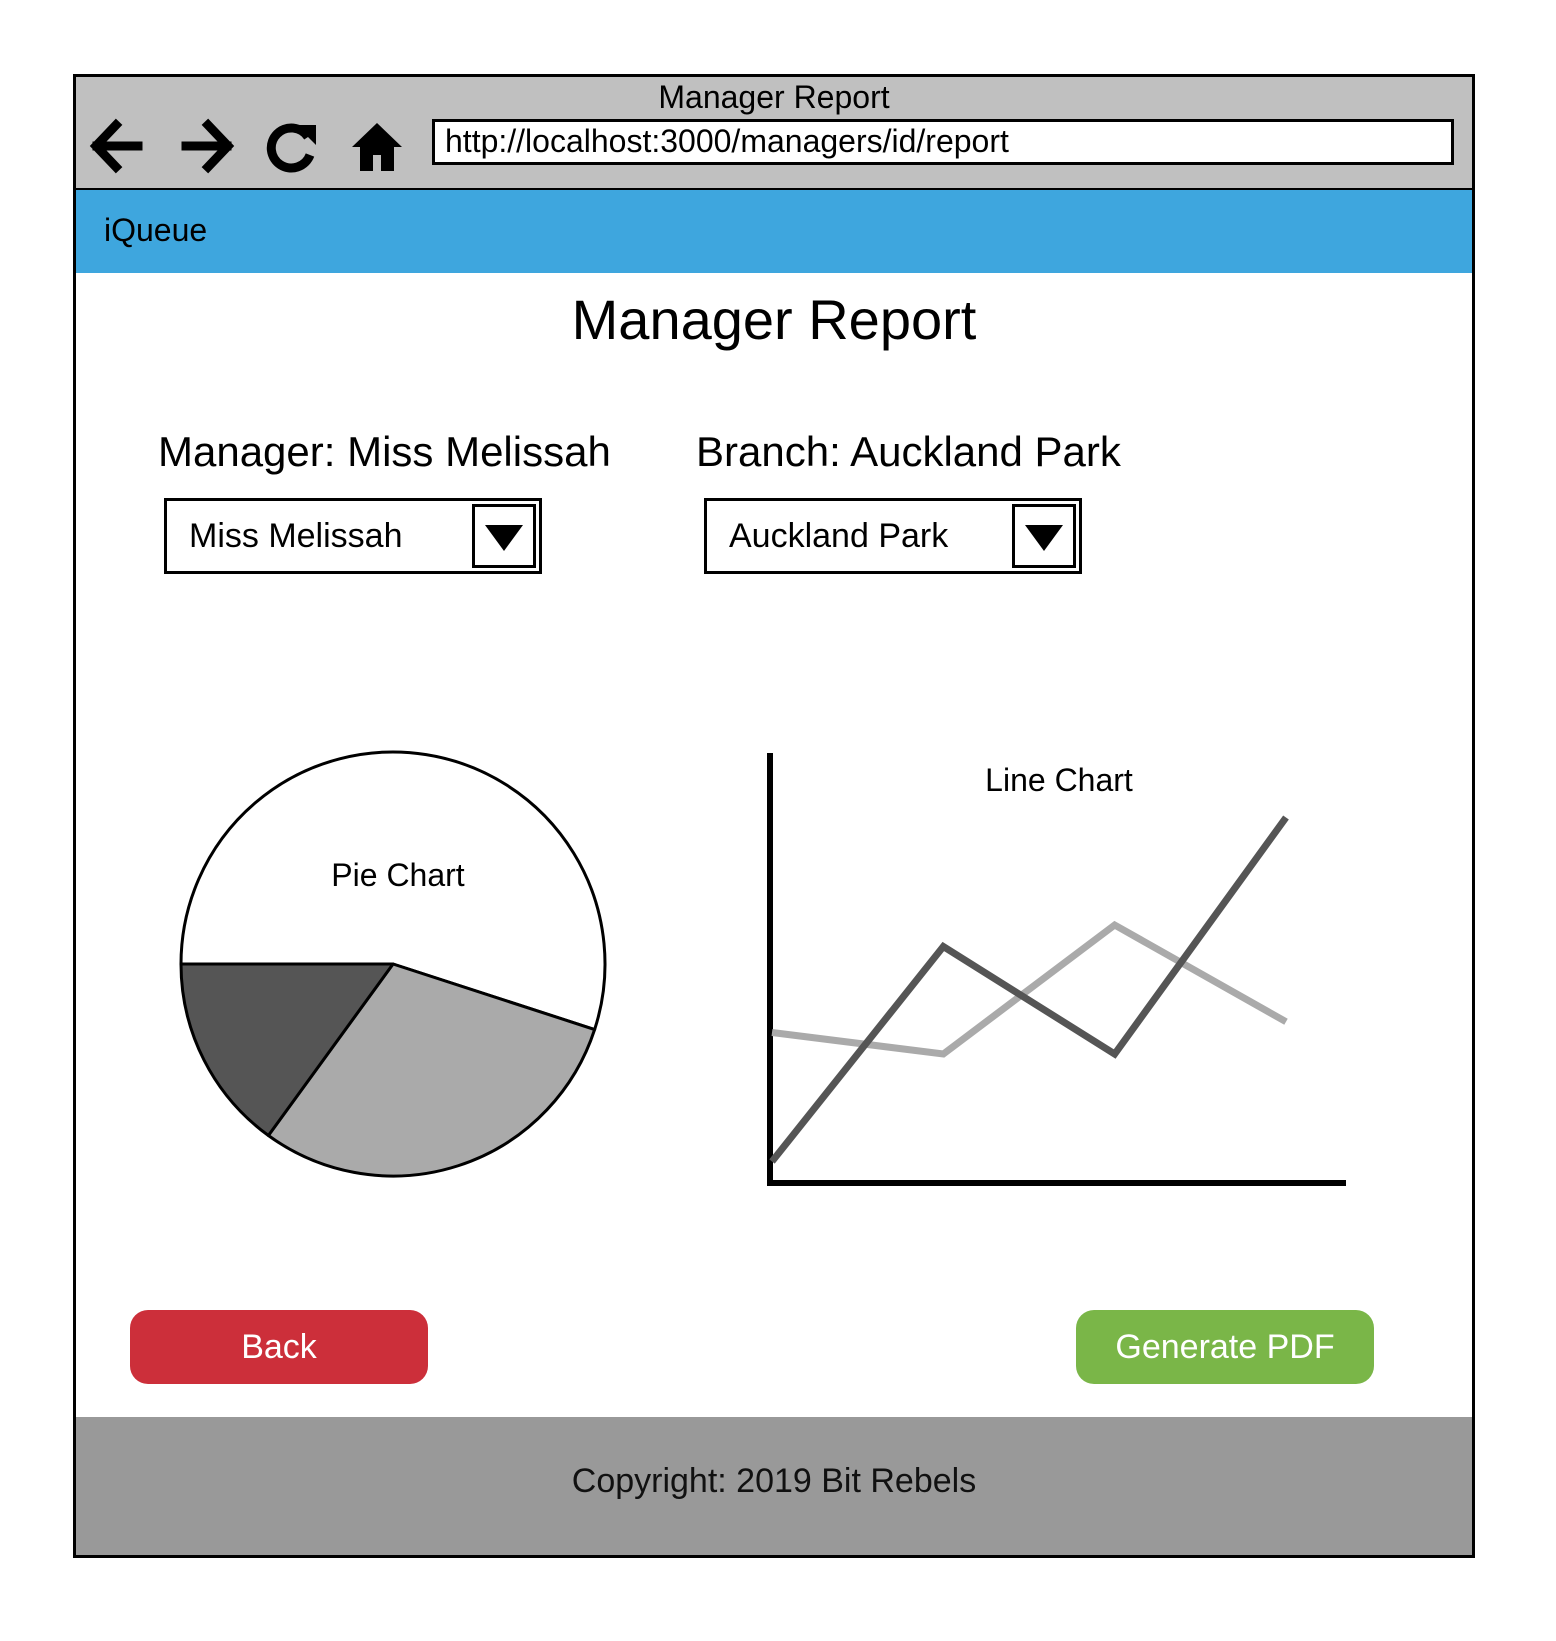 This screenshot has height=1641, width=1556. What do you see at coordinates (155, 230) in the screenshot?
I see `brand-link: iQueue` at bounding box center [155, 230].